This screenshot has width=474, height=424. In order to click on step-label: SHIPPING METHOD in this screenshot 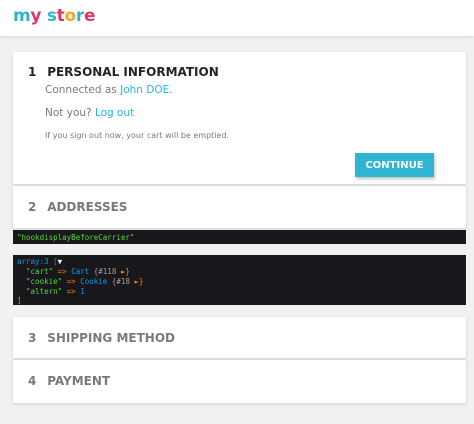, I will do `click(111, 338)`.